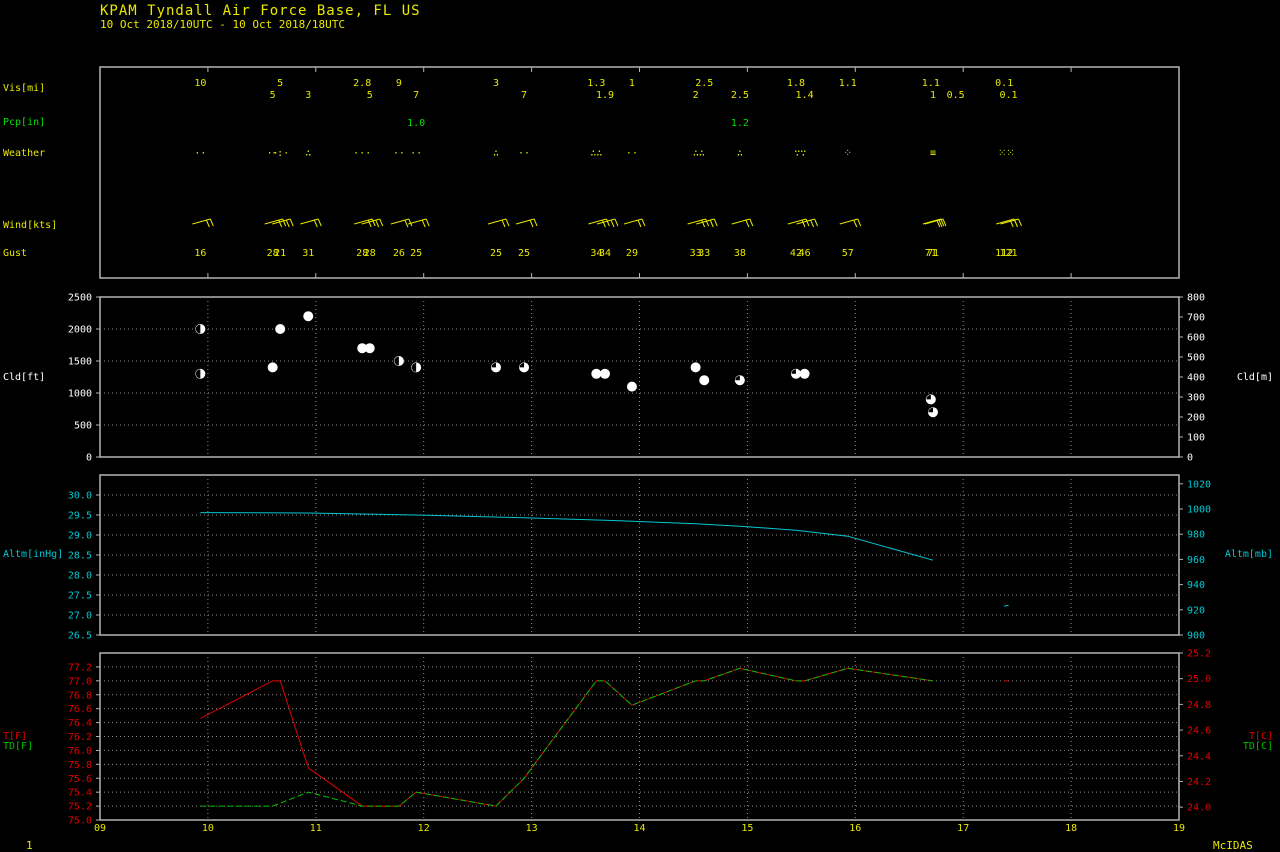 This screenshot has width=1280, height=852. I want to click on gust-value: 46, so click(805, 253).